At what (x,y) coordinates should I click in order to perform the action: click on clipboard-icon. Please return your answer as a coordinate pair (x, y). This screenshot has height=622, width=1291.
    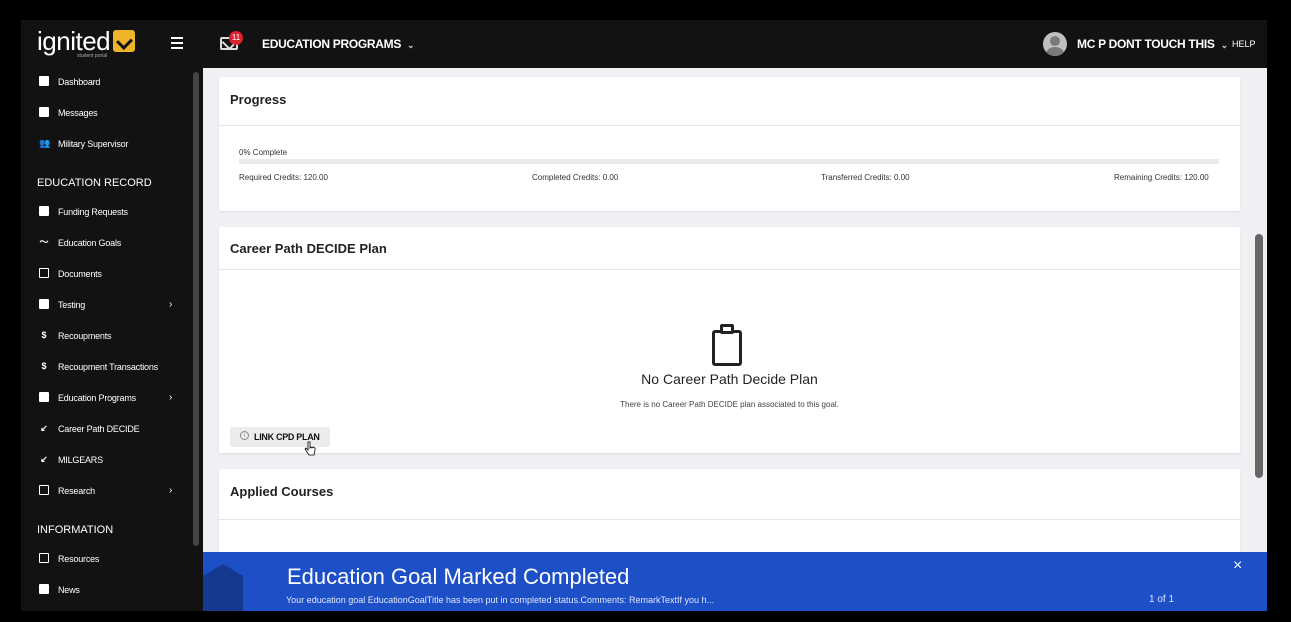
    Looking at the image, I should click on (727, 345).